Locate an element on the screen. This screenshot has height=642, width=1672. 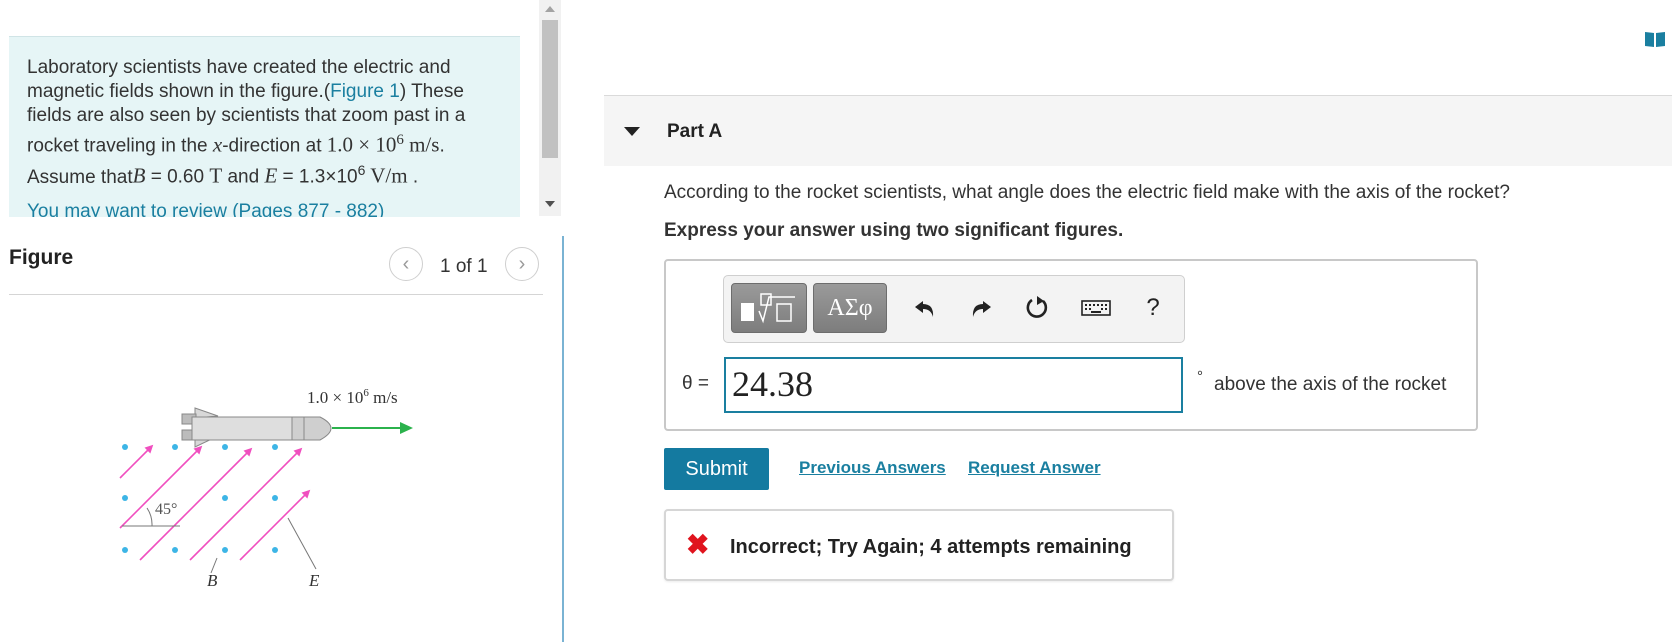
e-field-label: E is located at coordinates (314, 580).